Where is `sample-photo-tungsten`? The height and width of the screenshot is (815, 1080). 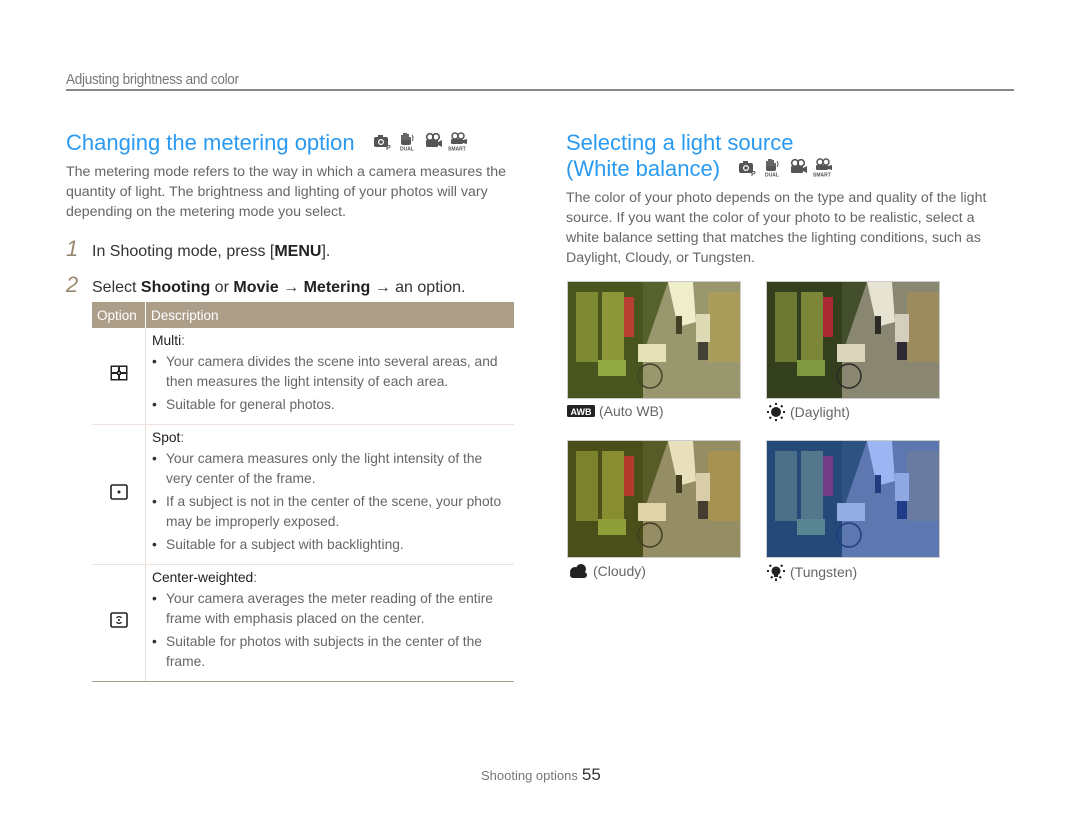
sample-photo-tungsten is located at coordinates (853, 499).